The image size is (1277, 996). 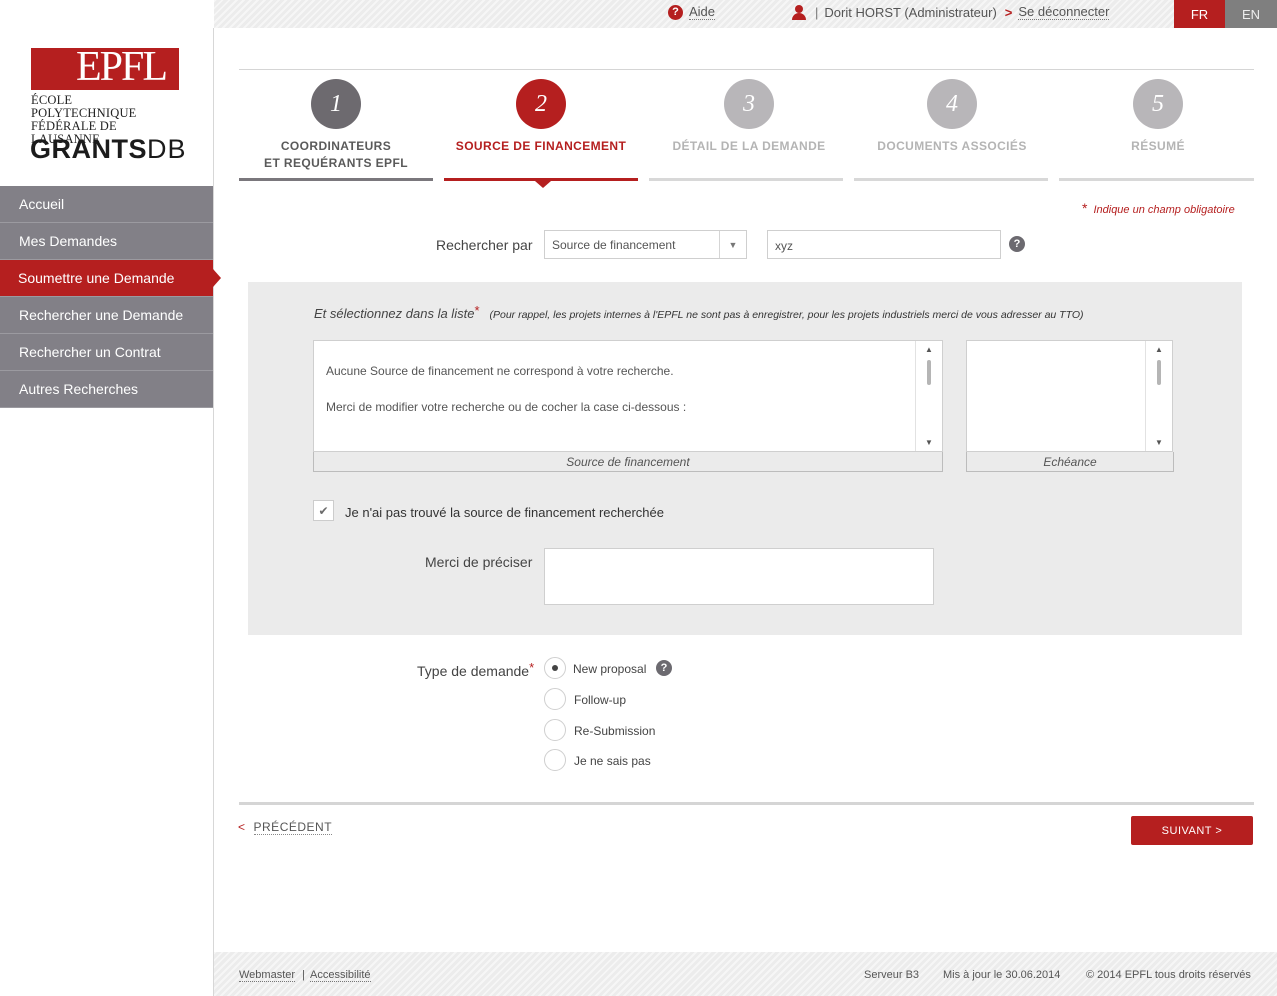 I want to click on step-5: 5 RÉSUMÉ, so click(x=1158, y=117).